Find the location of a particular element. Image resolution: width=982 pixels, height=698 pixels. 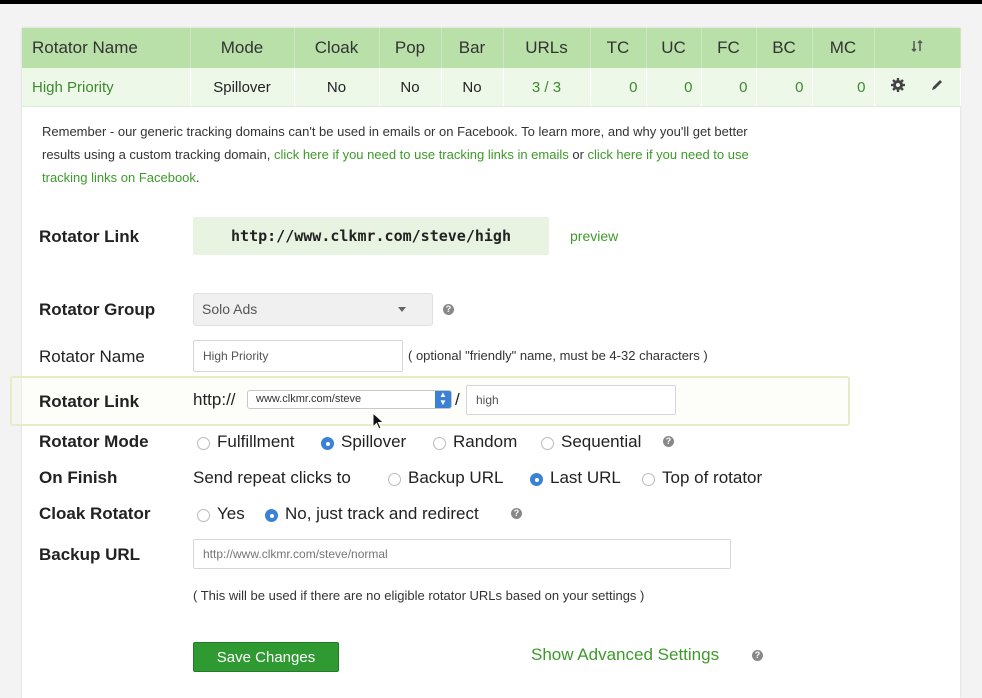

col-rotator-name: Rotator Name is located at coordinates (106, 48).